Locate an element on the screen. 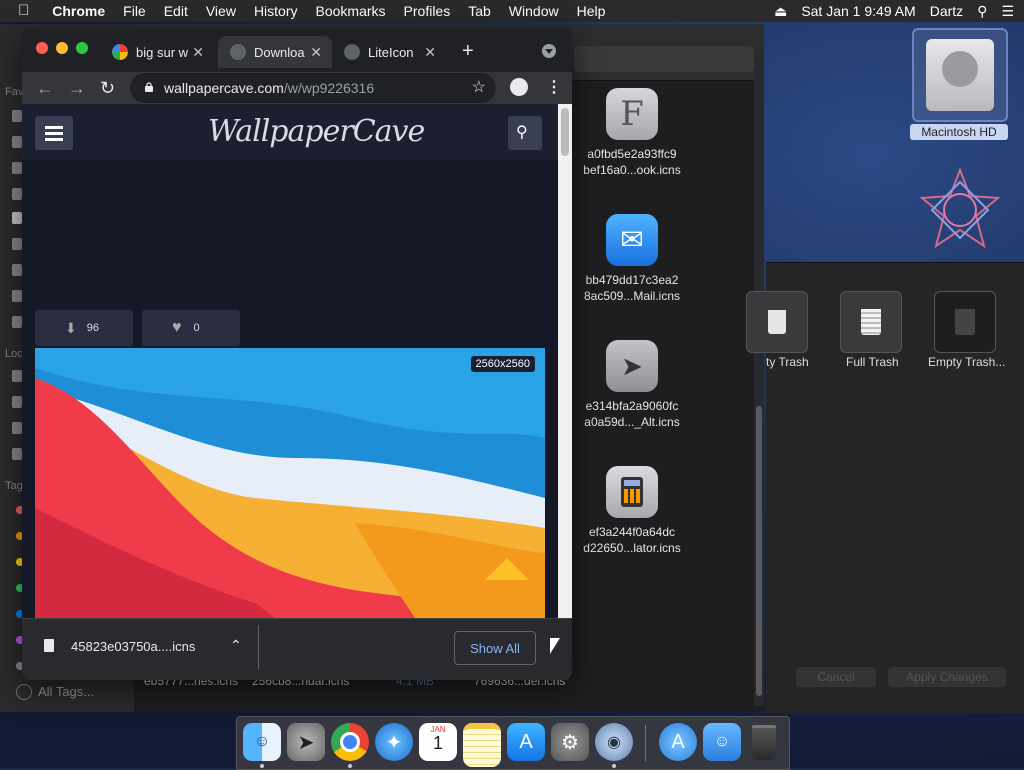 The height and width of the screenshot is (770, 1024). dock: ☺ ➤ ✦ JAN 1 A ⚙ ◉ A ☺ is located at coordinates (513, 743).